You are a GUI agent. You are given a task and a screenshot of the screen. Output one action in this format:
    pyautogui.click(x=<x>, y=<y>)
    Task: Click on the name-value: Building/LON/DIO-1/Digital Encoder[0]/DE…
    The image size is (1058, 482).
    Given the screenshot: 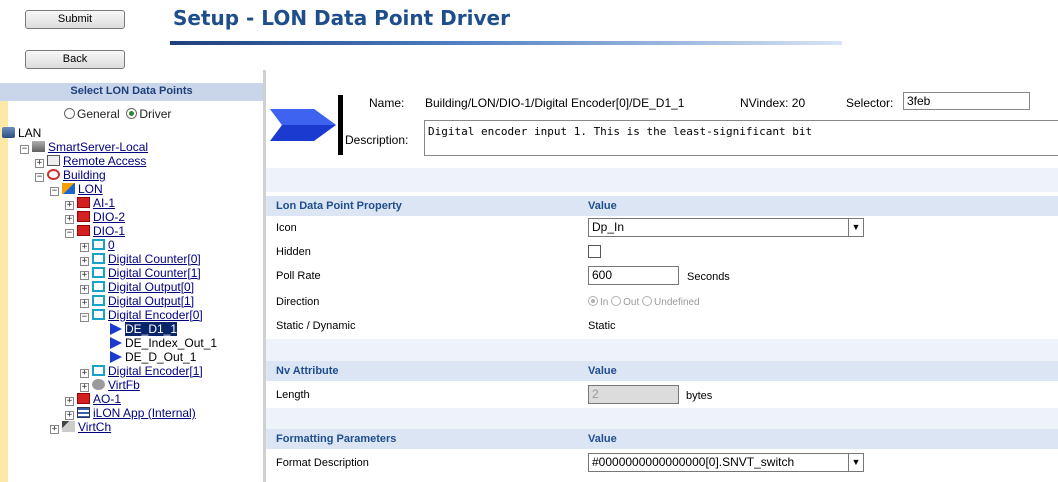 What is the action you would take?
    pyautogui.click(x=555, y=103)
    